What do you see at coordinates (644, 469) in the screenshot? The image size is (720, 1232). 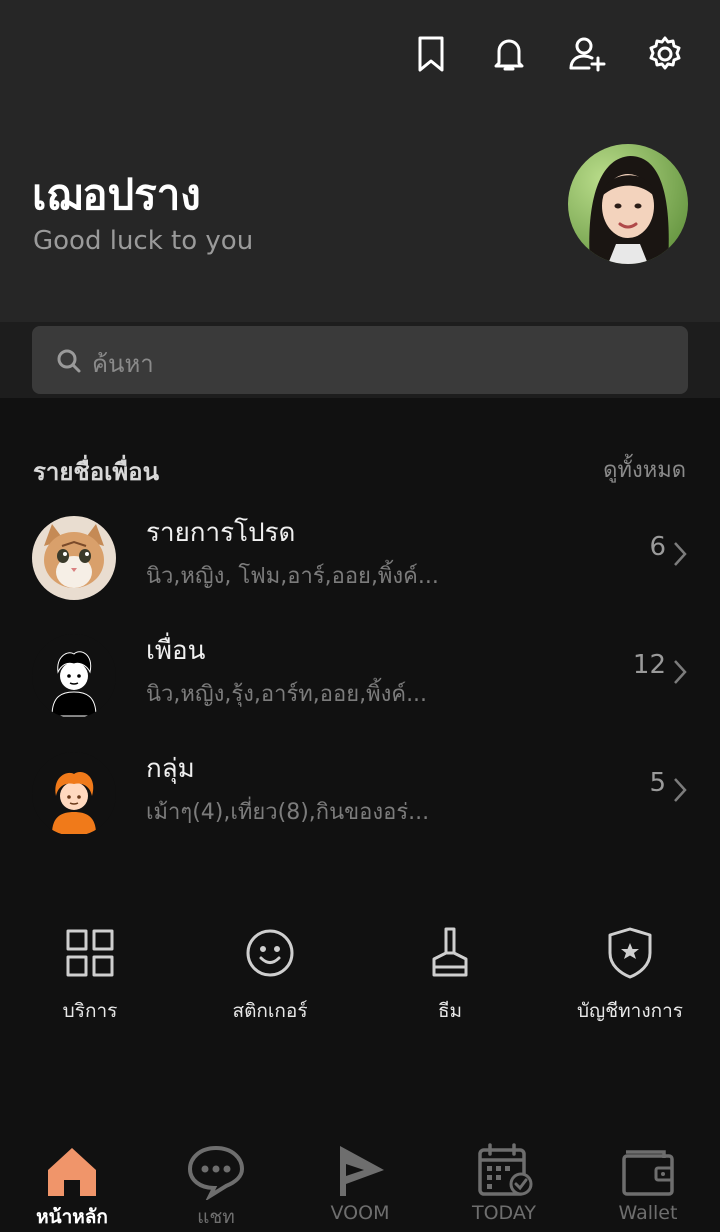 I see `see-all-link: ดูทั้งหมด` at bounding box center [644, 469].